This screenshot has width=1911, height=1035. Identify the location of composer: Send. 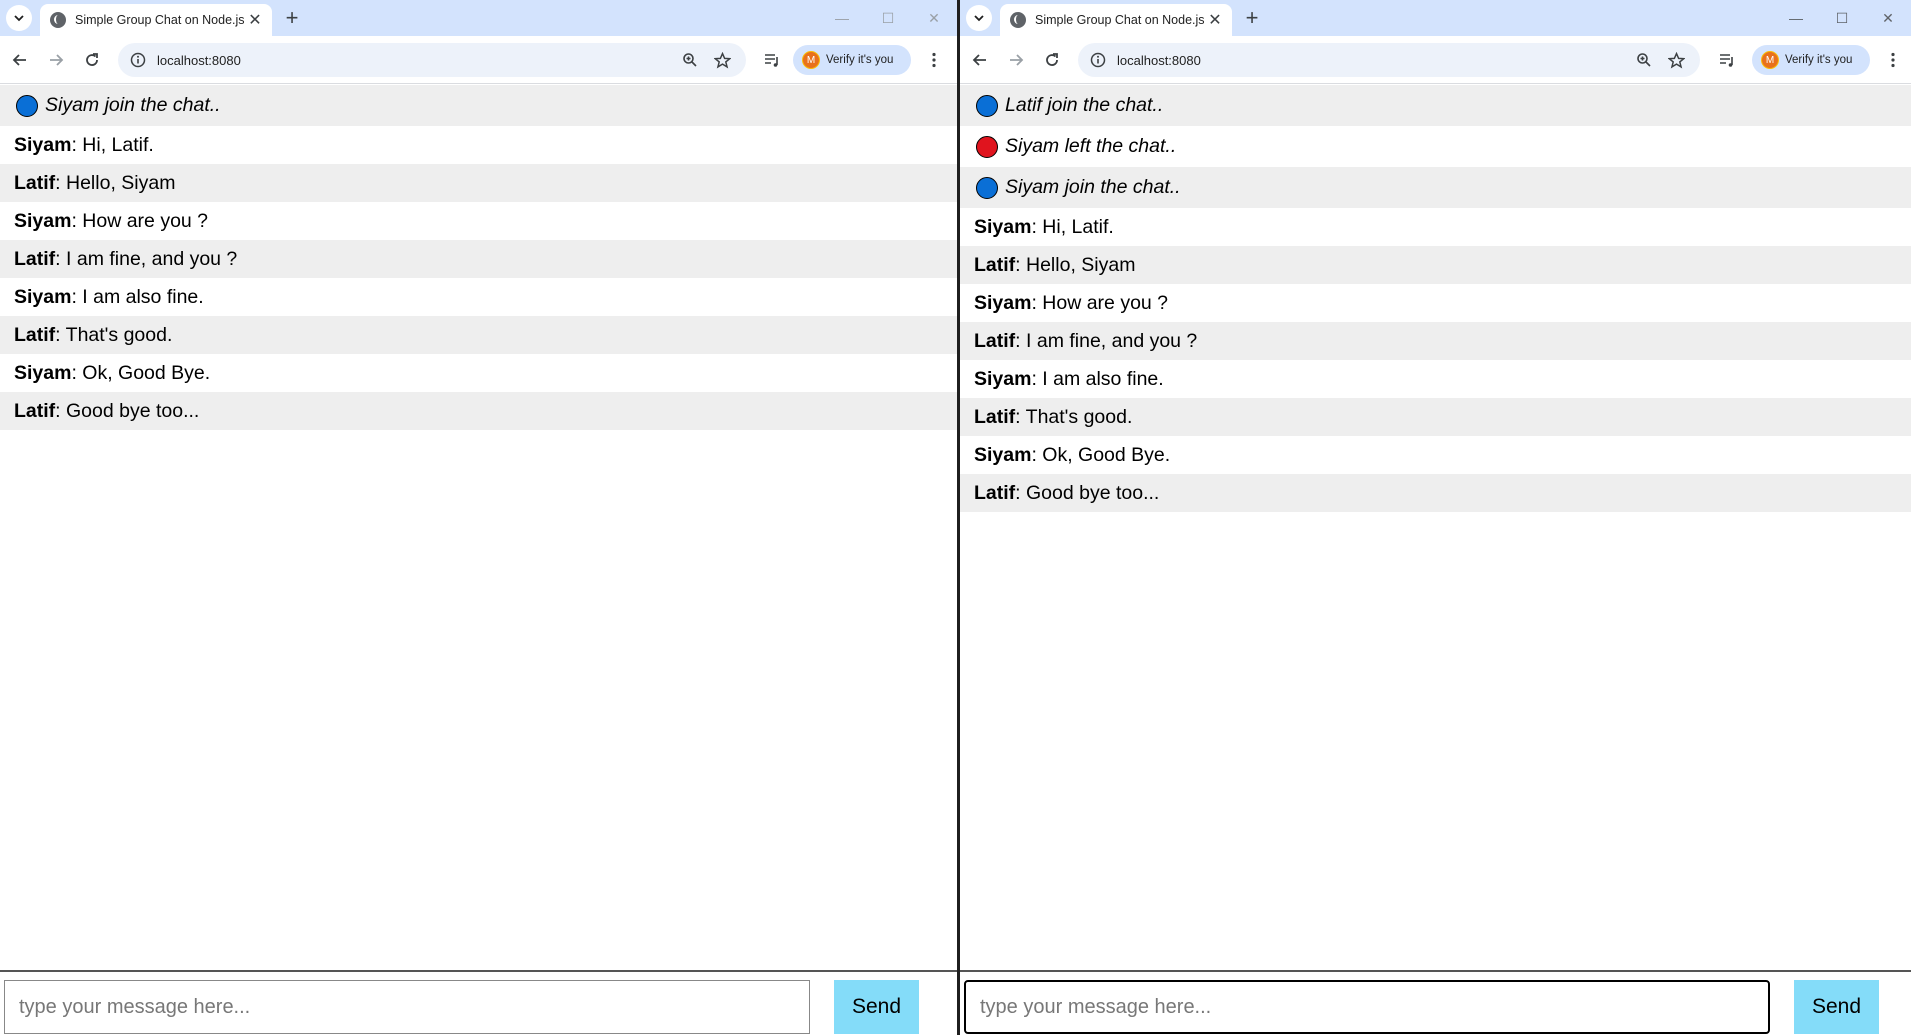
(1435, 1002).